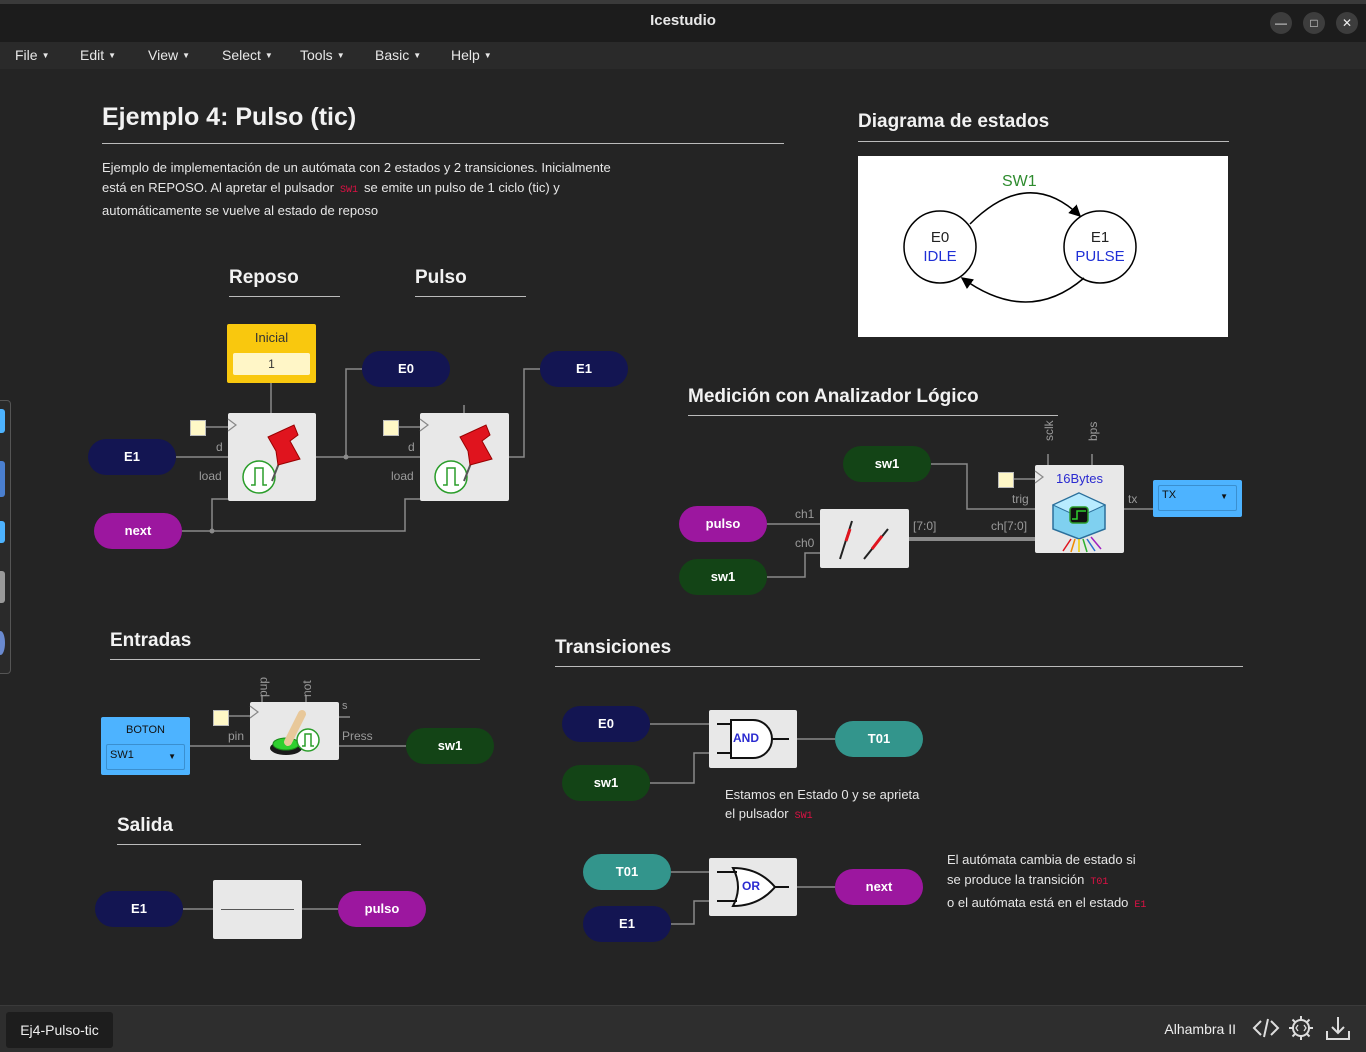 Image resolution: width=1366 pixels, height=1052 pixels. Describe the element at coordinates (236, 736) in the screenshot. I see `port-pin: pin` at that location.